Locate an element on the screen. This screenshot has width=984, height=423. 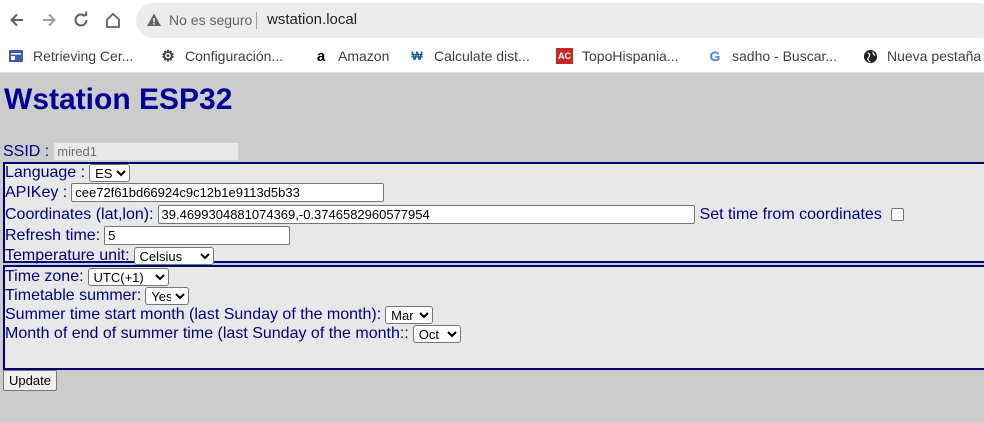
address-divider is located at coordinates (256, 20).